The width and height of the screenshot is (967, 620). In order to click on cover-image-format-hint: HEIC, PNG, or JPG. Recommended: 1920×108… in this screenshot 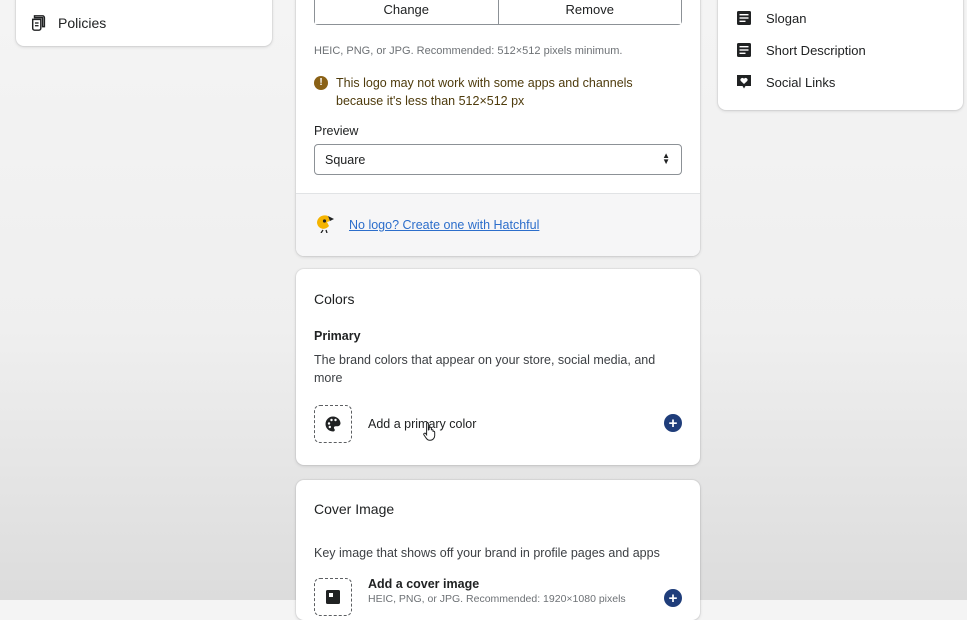, I will do `click(497, 599)`.